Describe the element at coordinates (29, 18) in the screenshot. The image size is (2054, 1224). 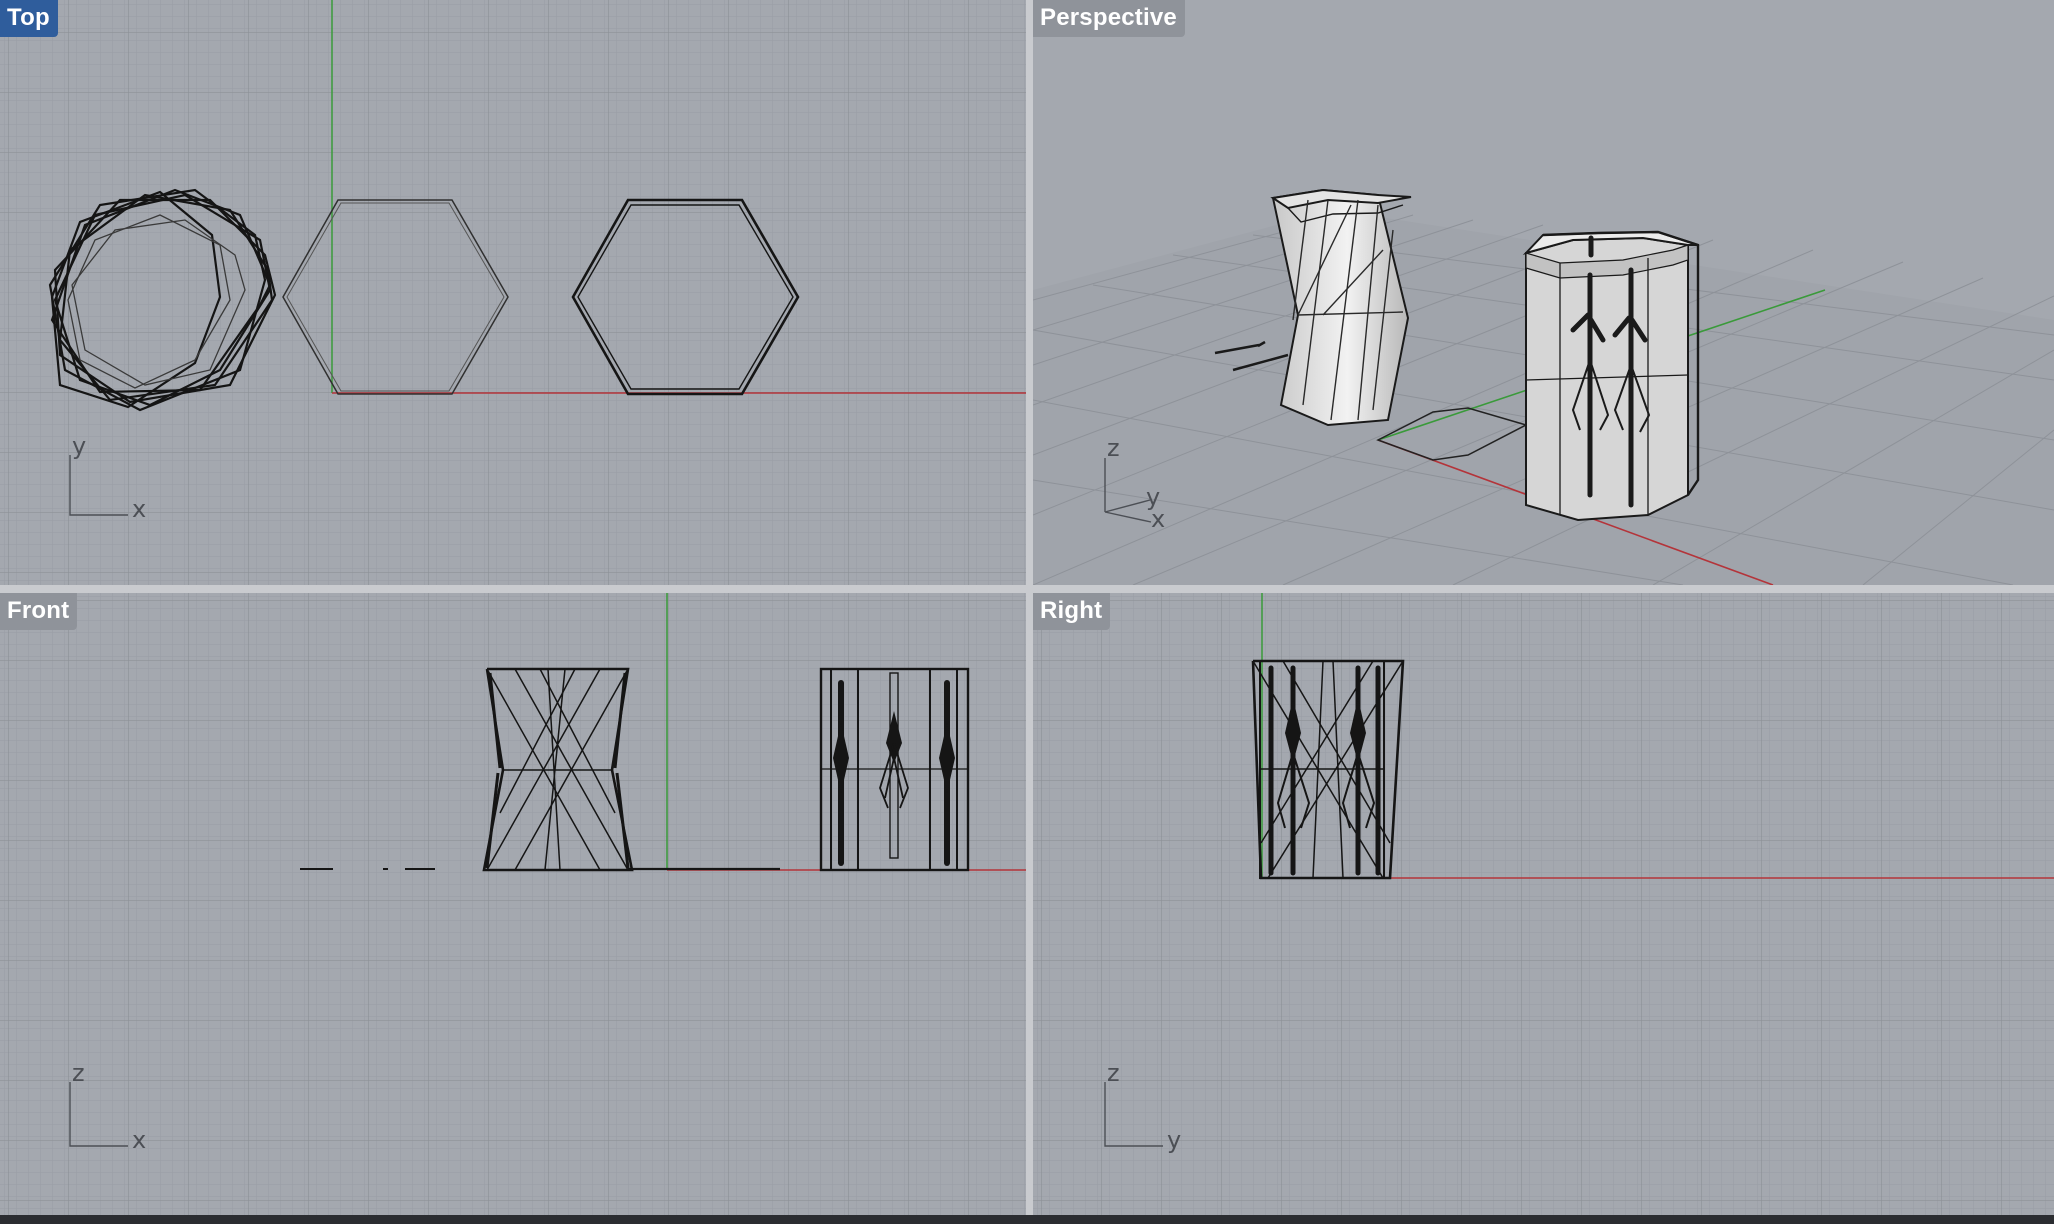
I see `viewport-title-top: Top` at that location.